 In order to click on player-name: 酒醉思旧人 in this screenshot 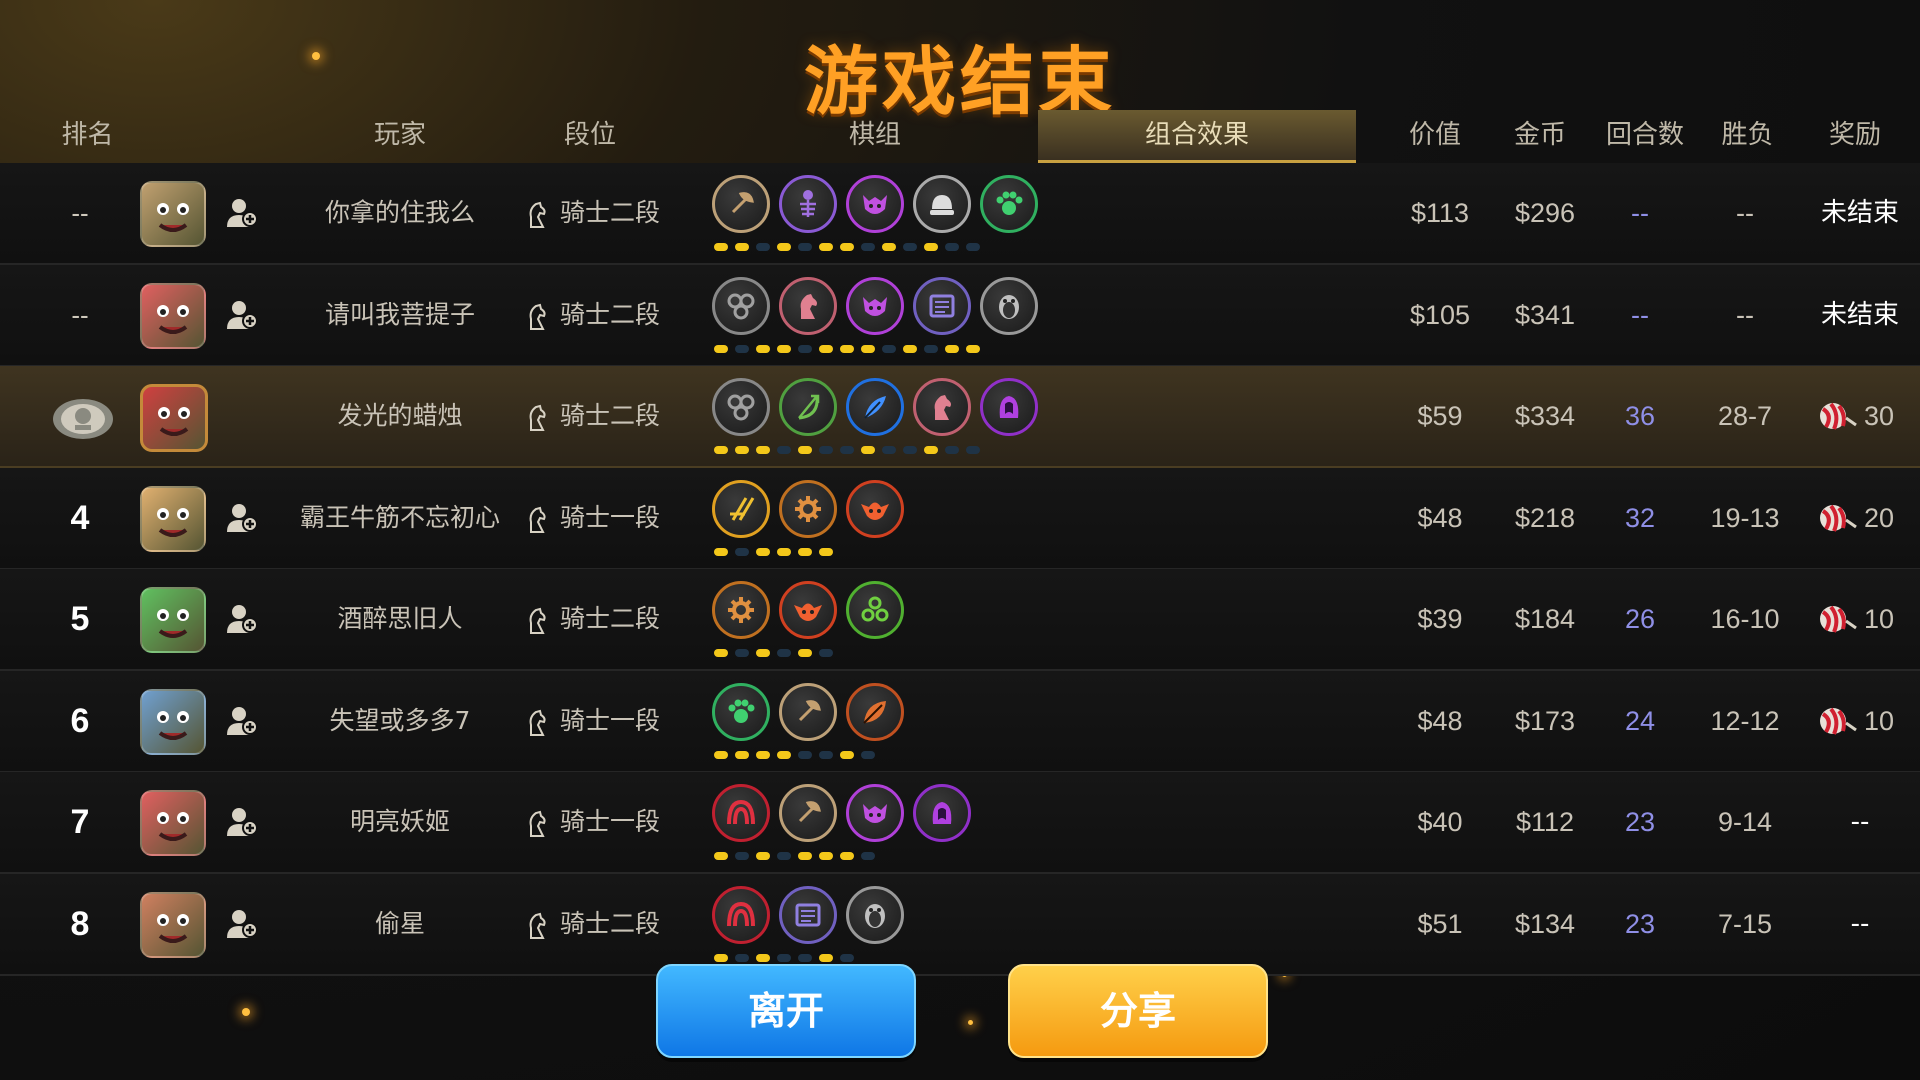, I will do `click(400, 619)`.